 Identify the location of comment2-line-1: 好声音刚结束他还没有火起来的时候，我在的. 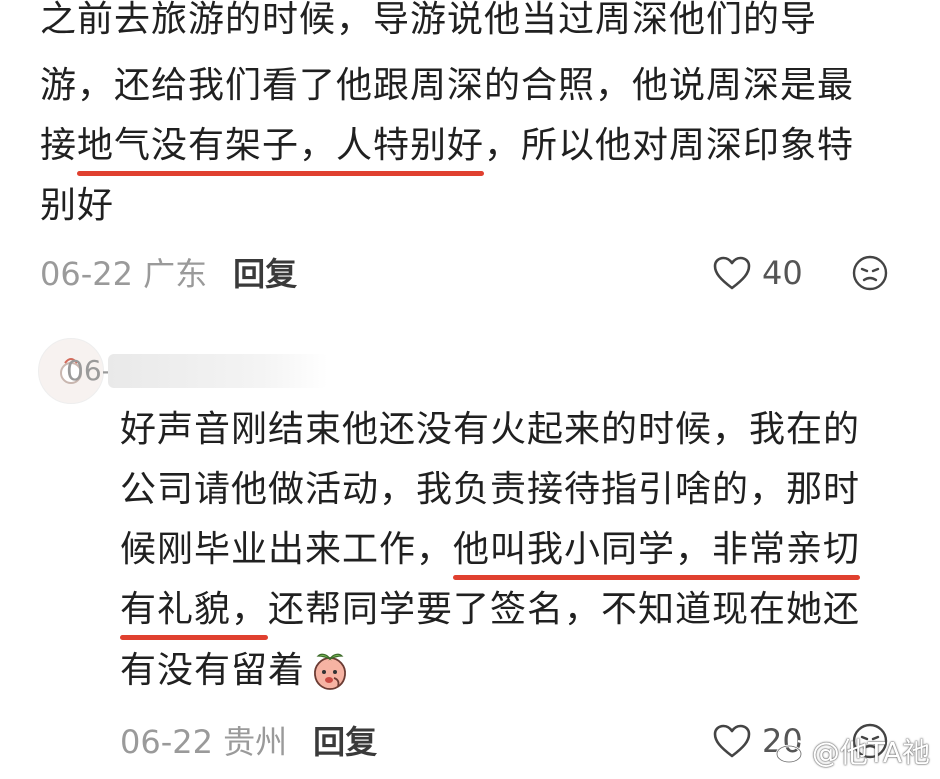
(490, 429).